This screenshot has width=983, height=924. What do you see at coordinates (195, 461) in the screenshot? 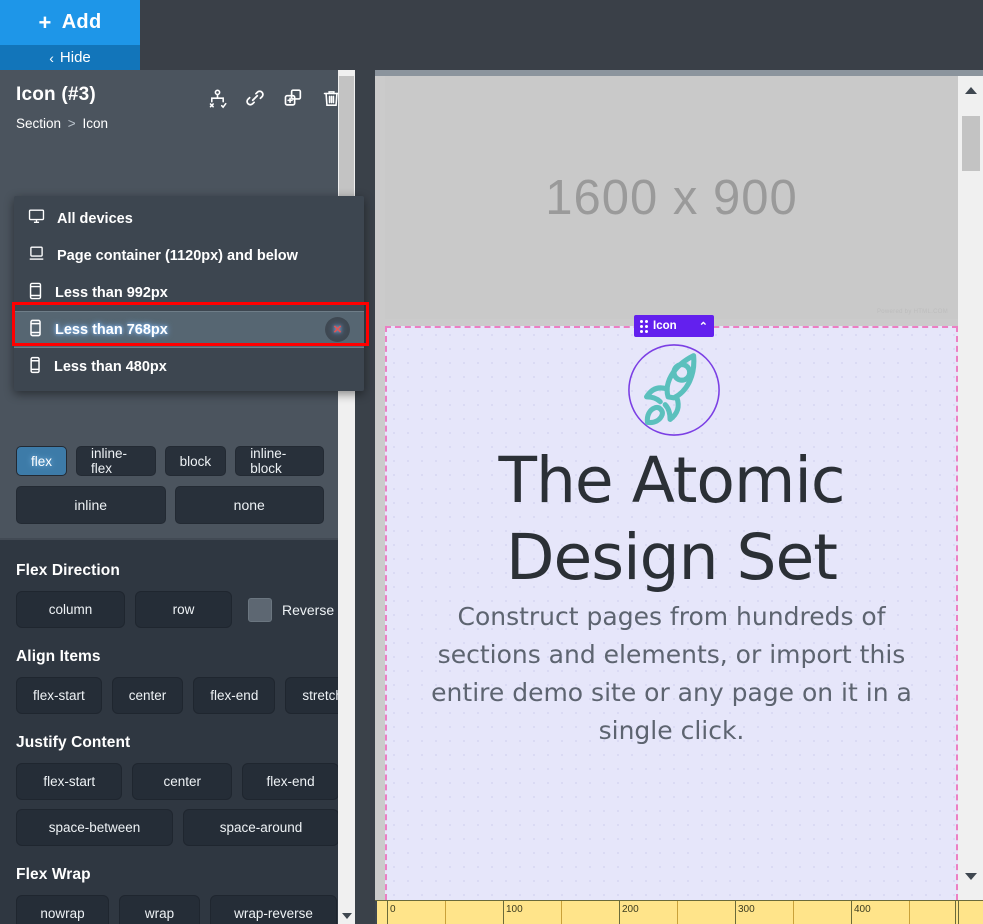
I see `display-option-block: block` at bounding box center [195, 461].